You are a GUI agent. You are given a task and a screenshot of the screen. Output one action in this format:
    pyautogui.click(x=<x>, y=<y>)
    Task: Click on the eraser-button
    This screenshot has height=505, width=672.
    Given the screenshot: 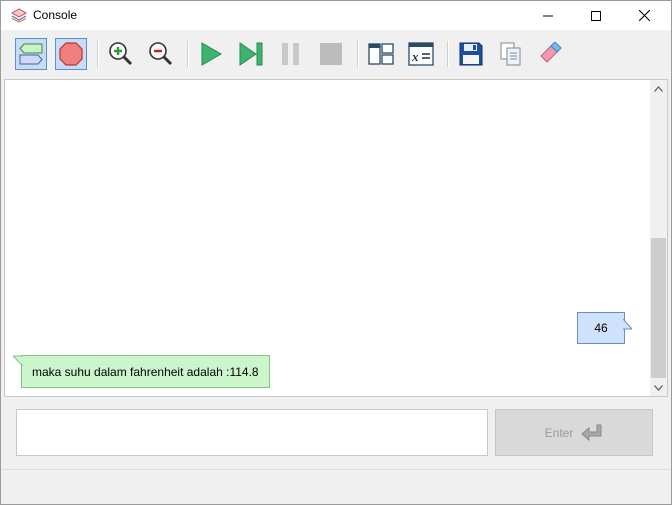 What is the action you would take?
    pyautogui.click(x=551, y=54)
    